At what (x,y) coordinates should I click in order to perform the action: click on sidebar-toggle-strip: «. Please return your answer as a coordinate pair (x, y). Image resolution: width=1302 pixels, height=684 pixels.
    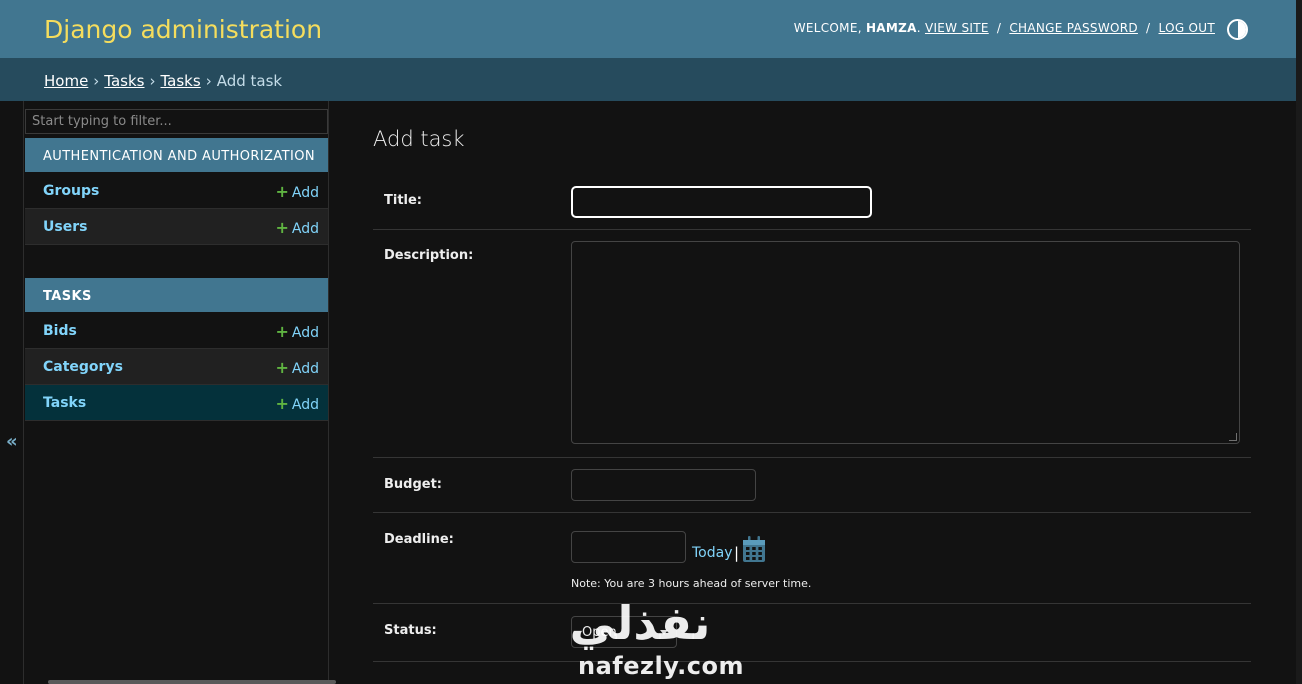
    Looking at the image, I should click on (12, 392).